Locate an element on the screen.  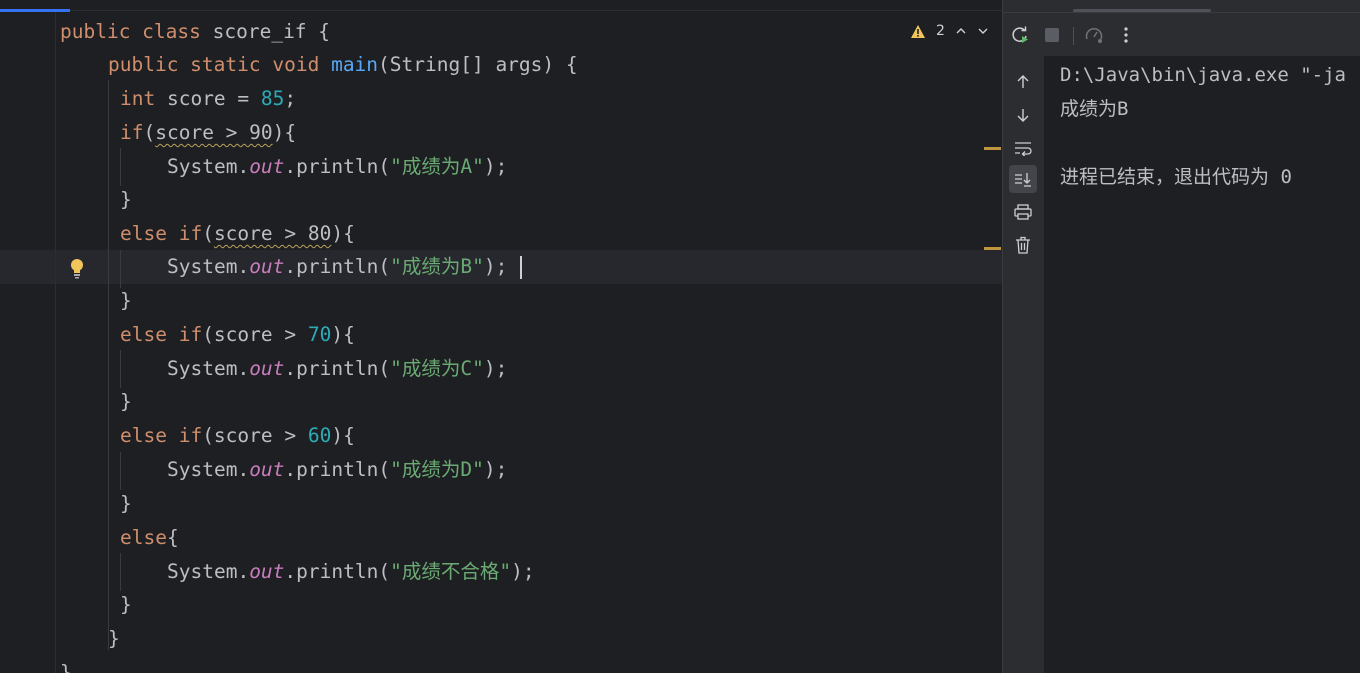
text-caret is located at coordinates (521, 267).